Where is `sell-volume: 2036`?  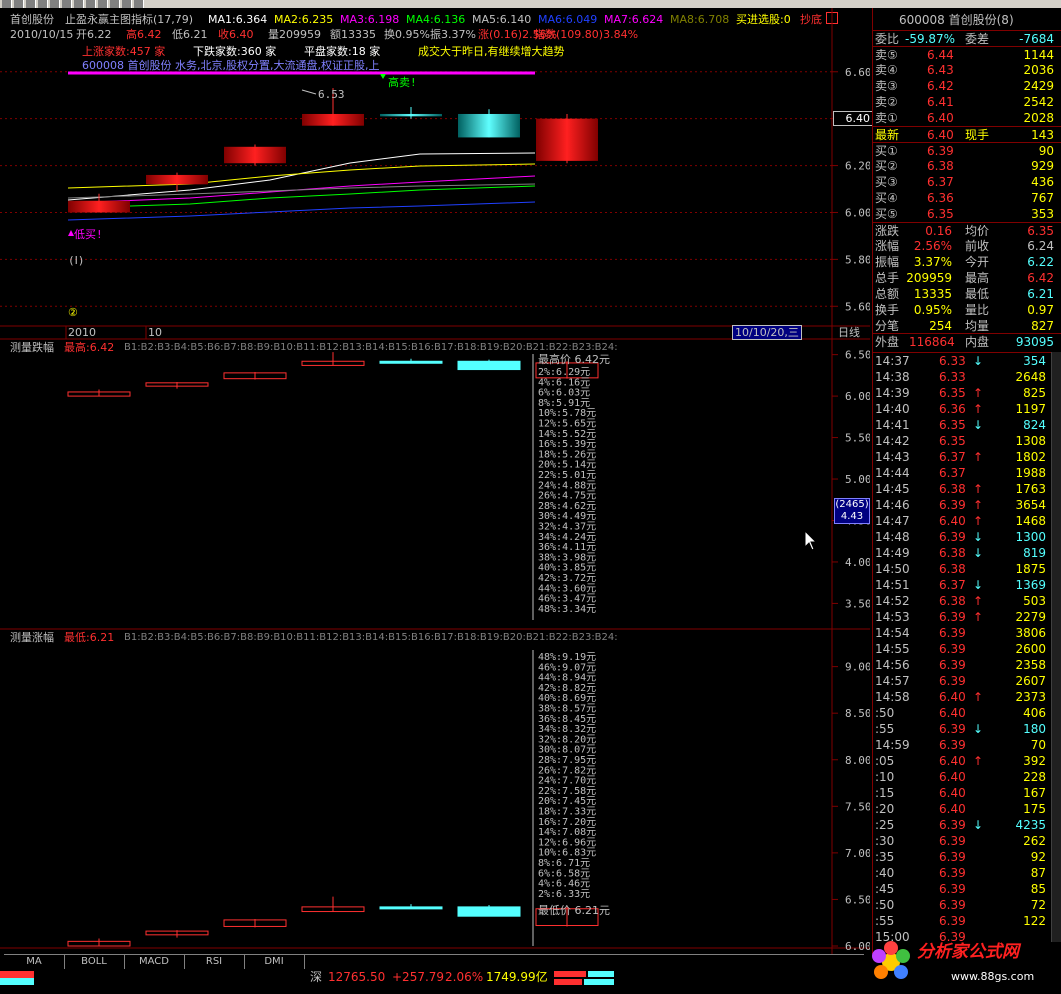 sell-volume: 2036 is located at coordinates (1038, 70).